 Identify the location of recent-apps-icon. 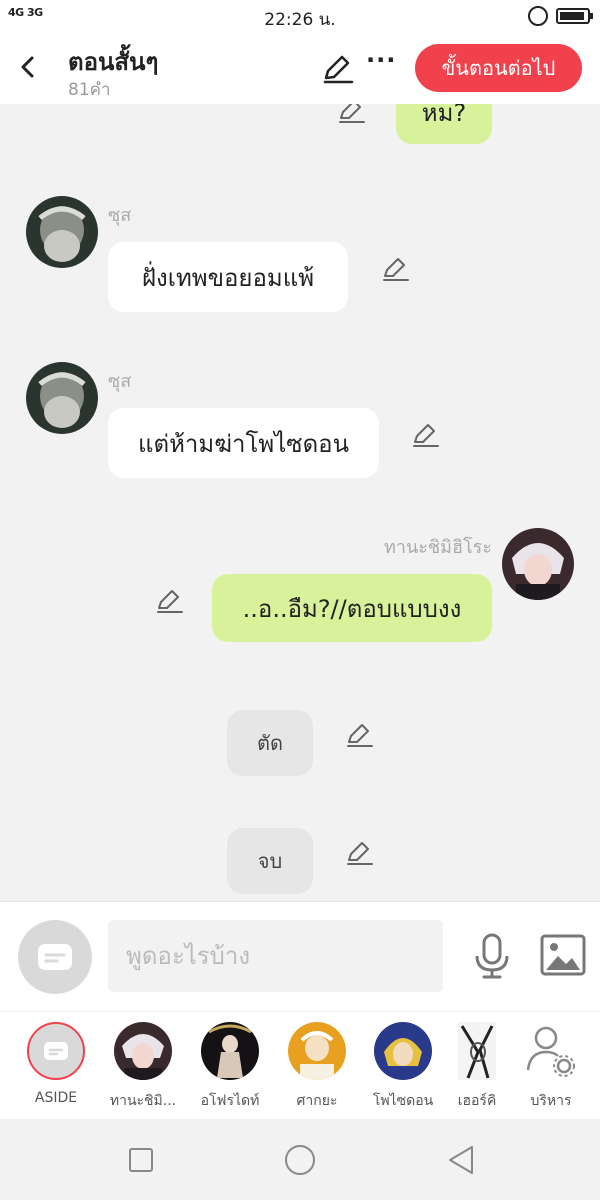
(141, 1160).